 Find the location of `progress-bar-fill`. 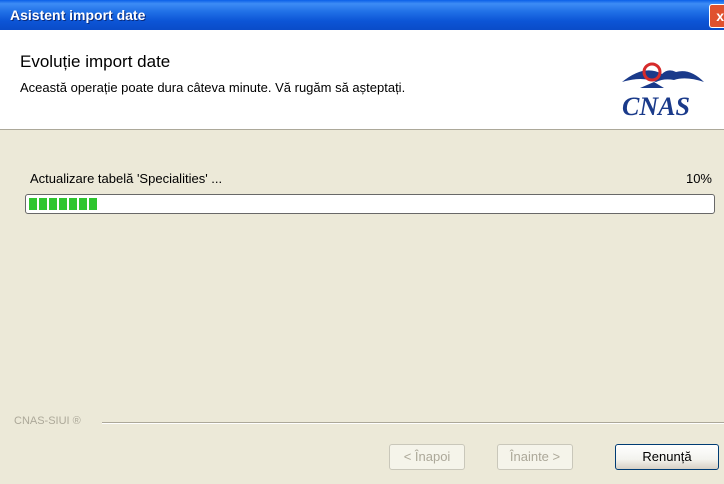

progress-bar-fill is located at coordinates (63, 204).